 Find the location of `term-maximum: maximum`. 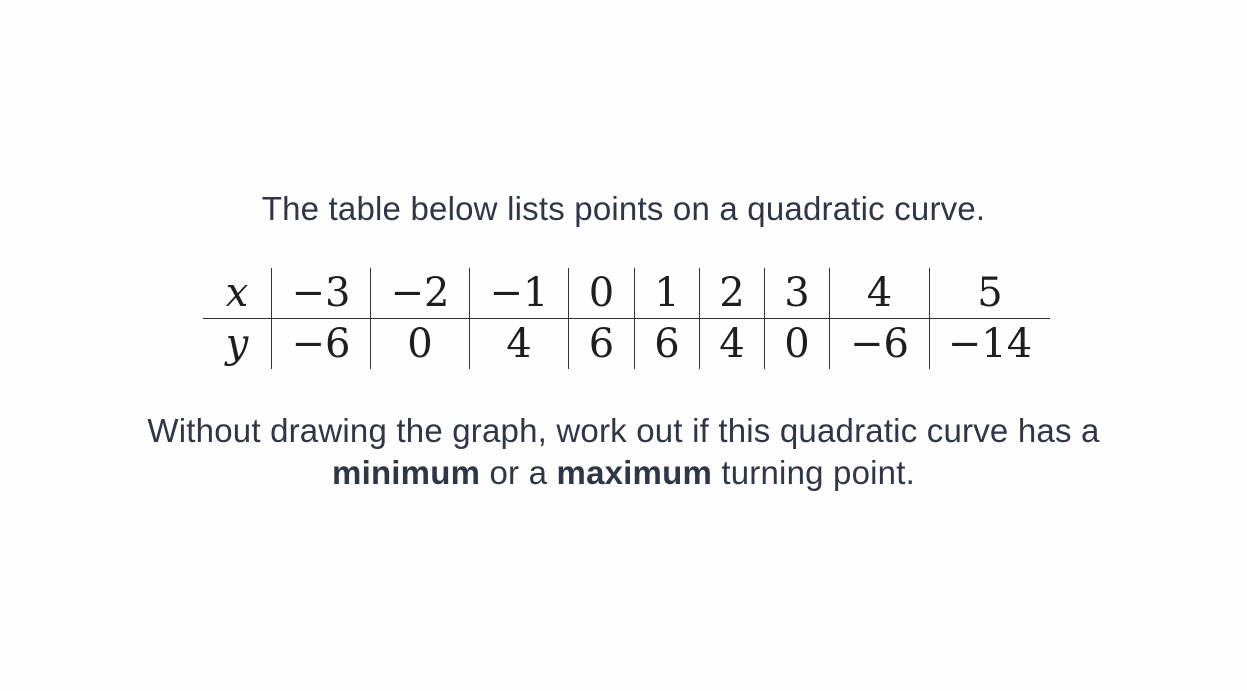

term-maximum: maximum is located at coordinates (634, 472).